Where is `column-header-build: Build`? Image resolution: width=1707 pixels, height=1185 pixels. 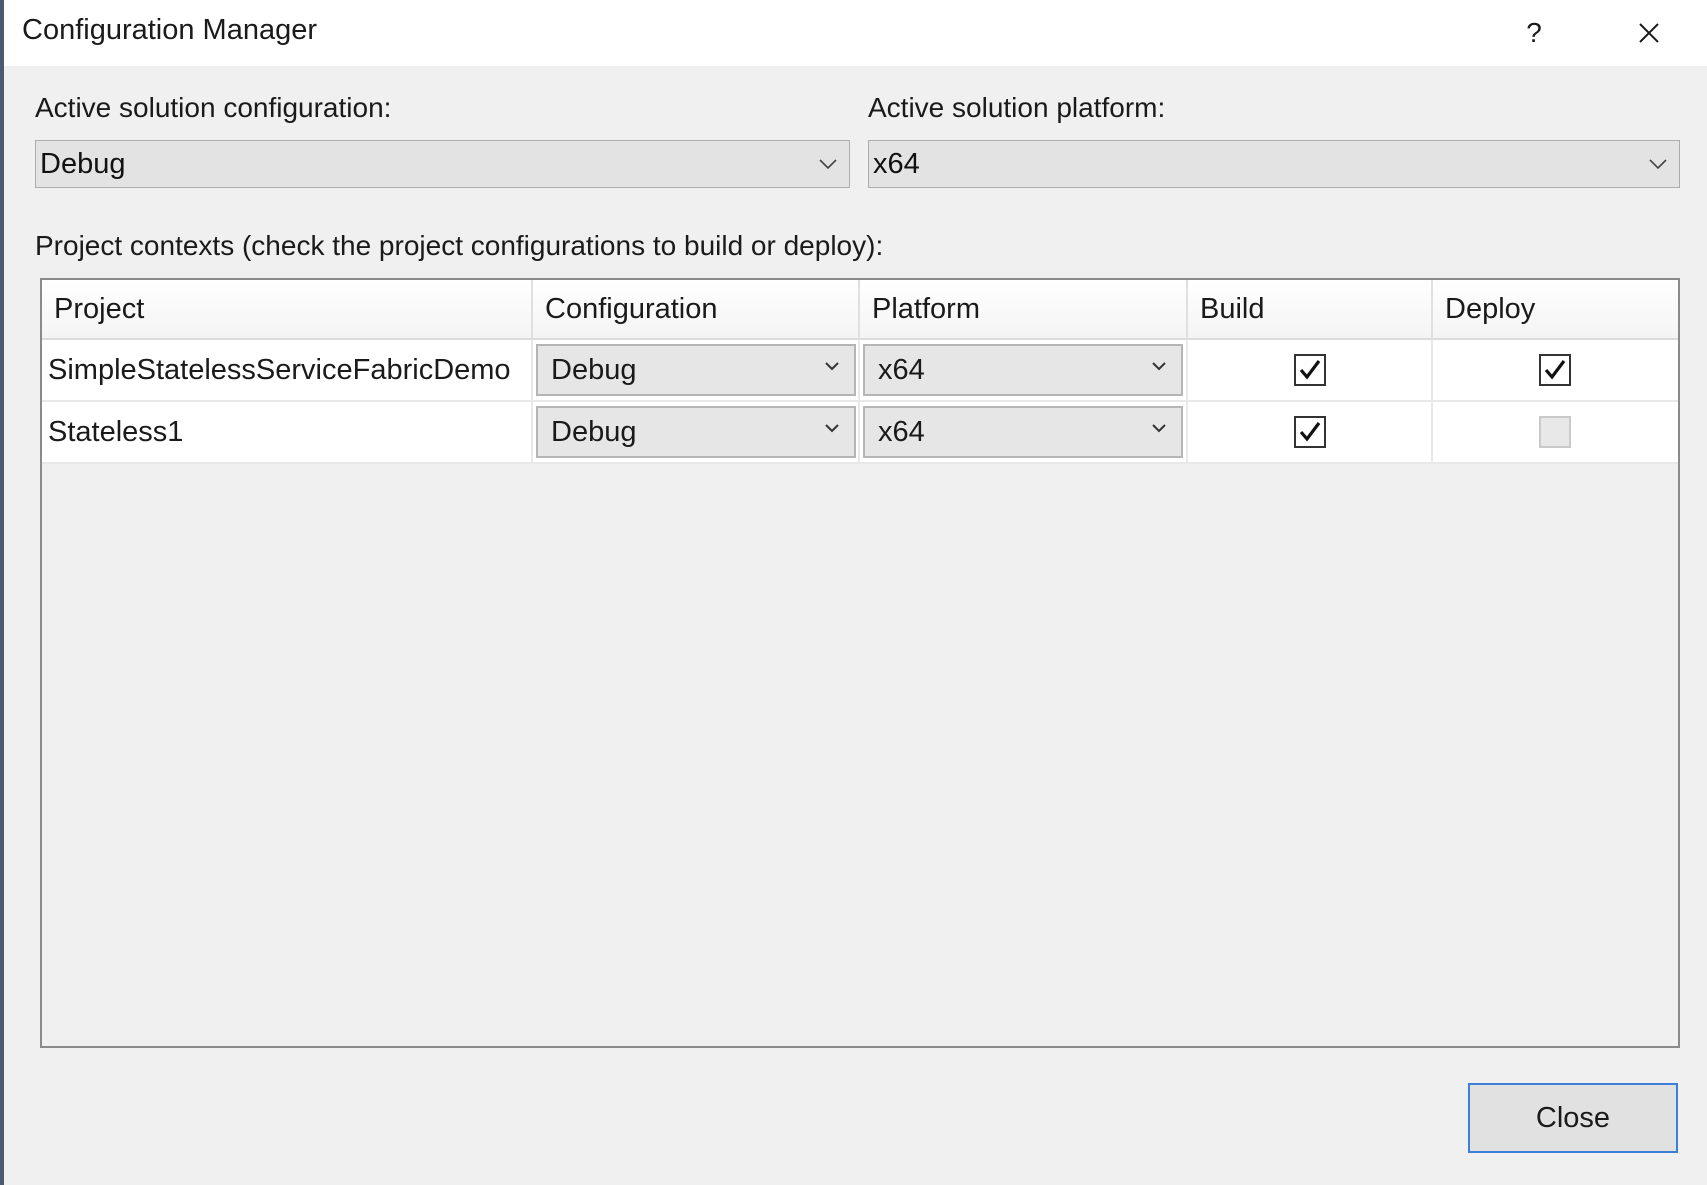 column-header-build: Build is located at coordinates (1310, 310).